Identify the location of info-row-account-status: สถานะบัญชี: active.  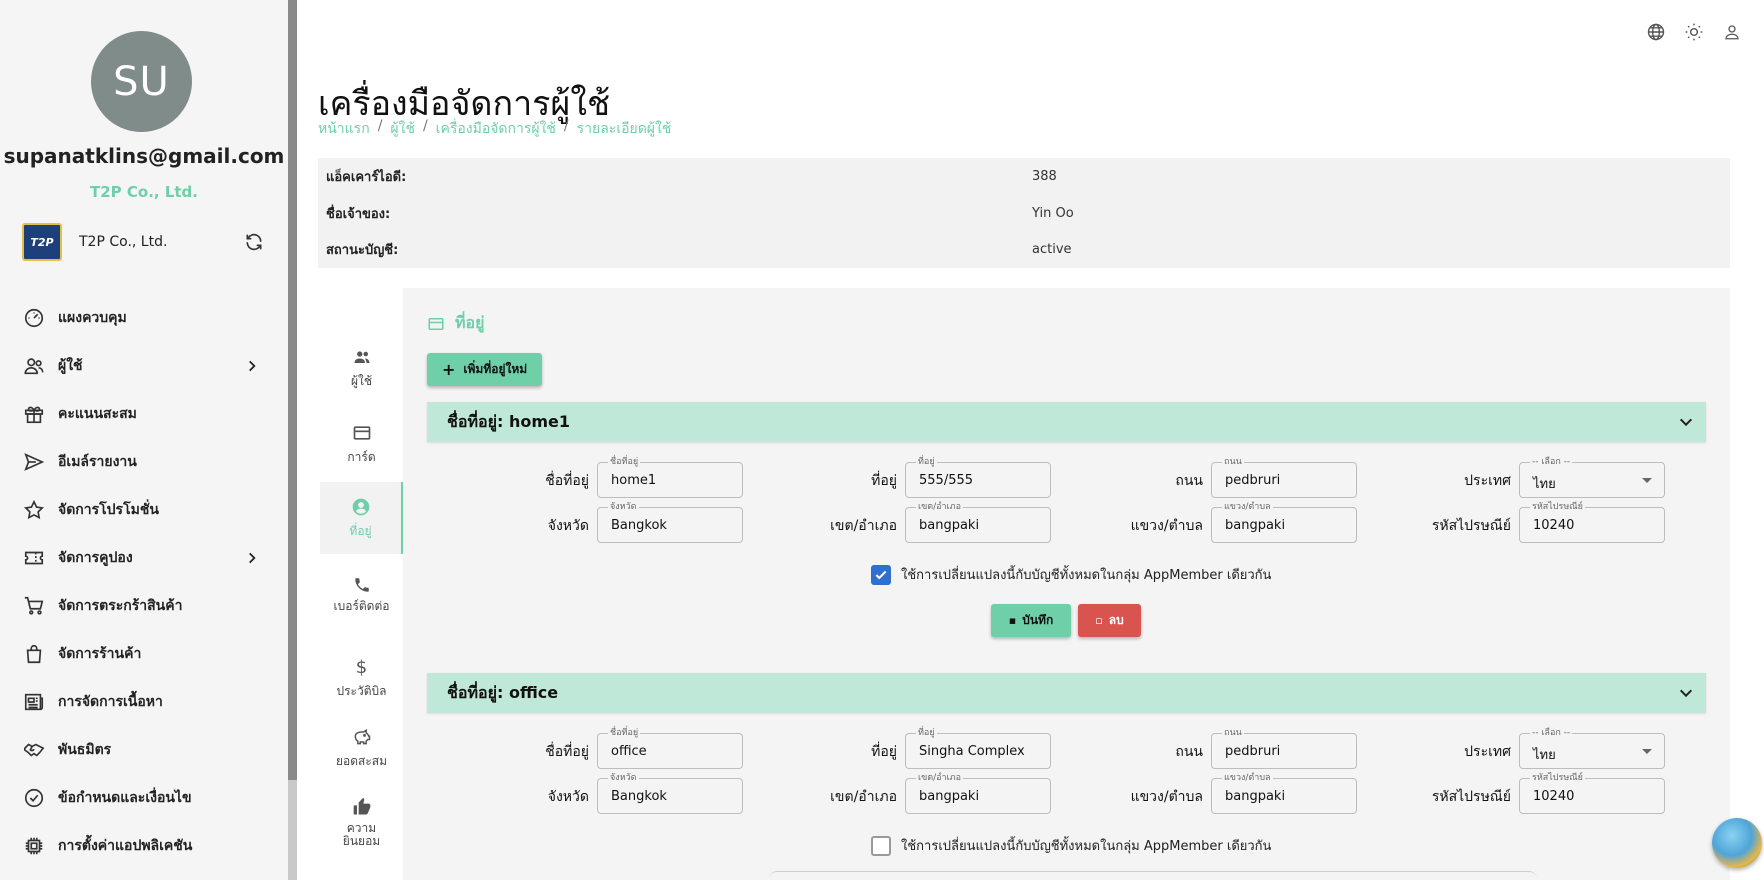
(1024, 249).